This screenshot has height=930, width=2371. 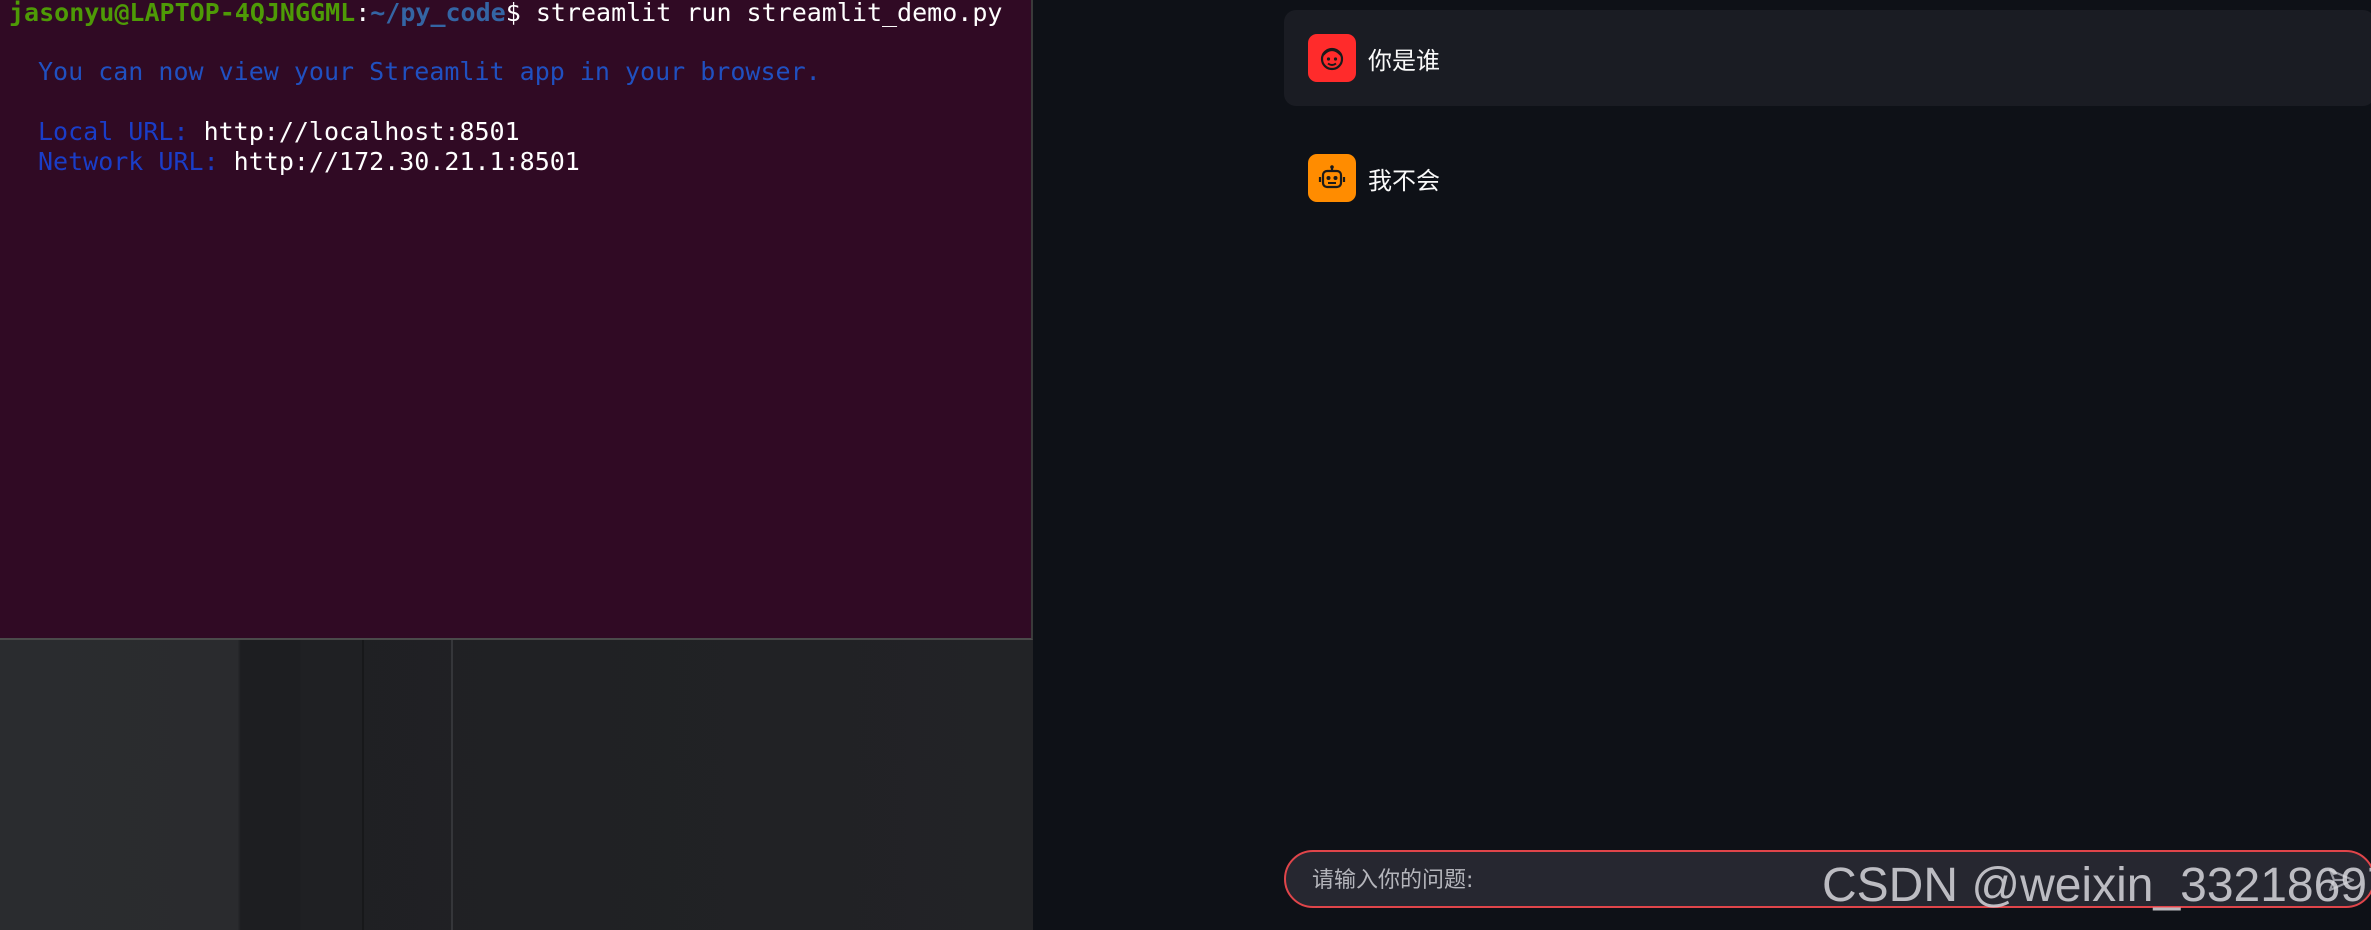 I want to click on robot-icon, so click(x=1332, y=177).